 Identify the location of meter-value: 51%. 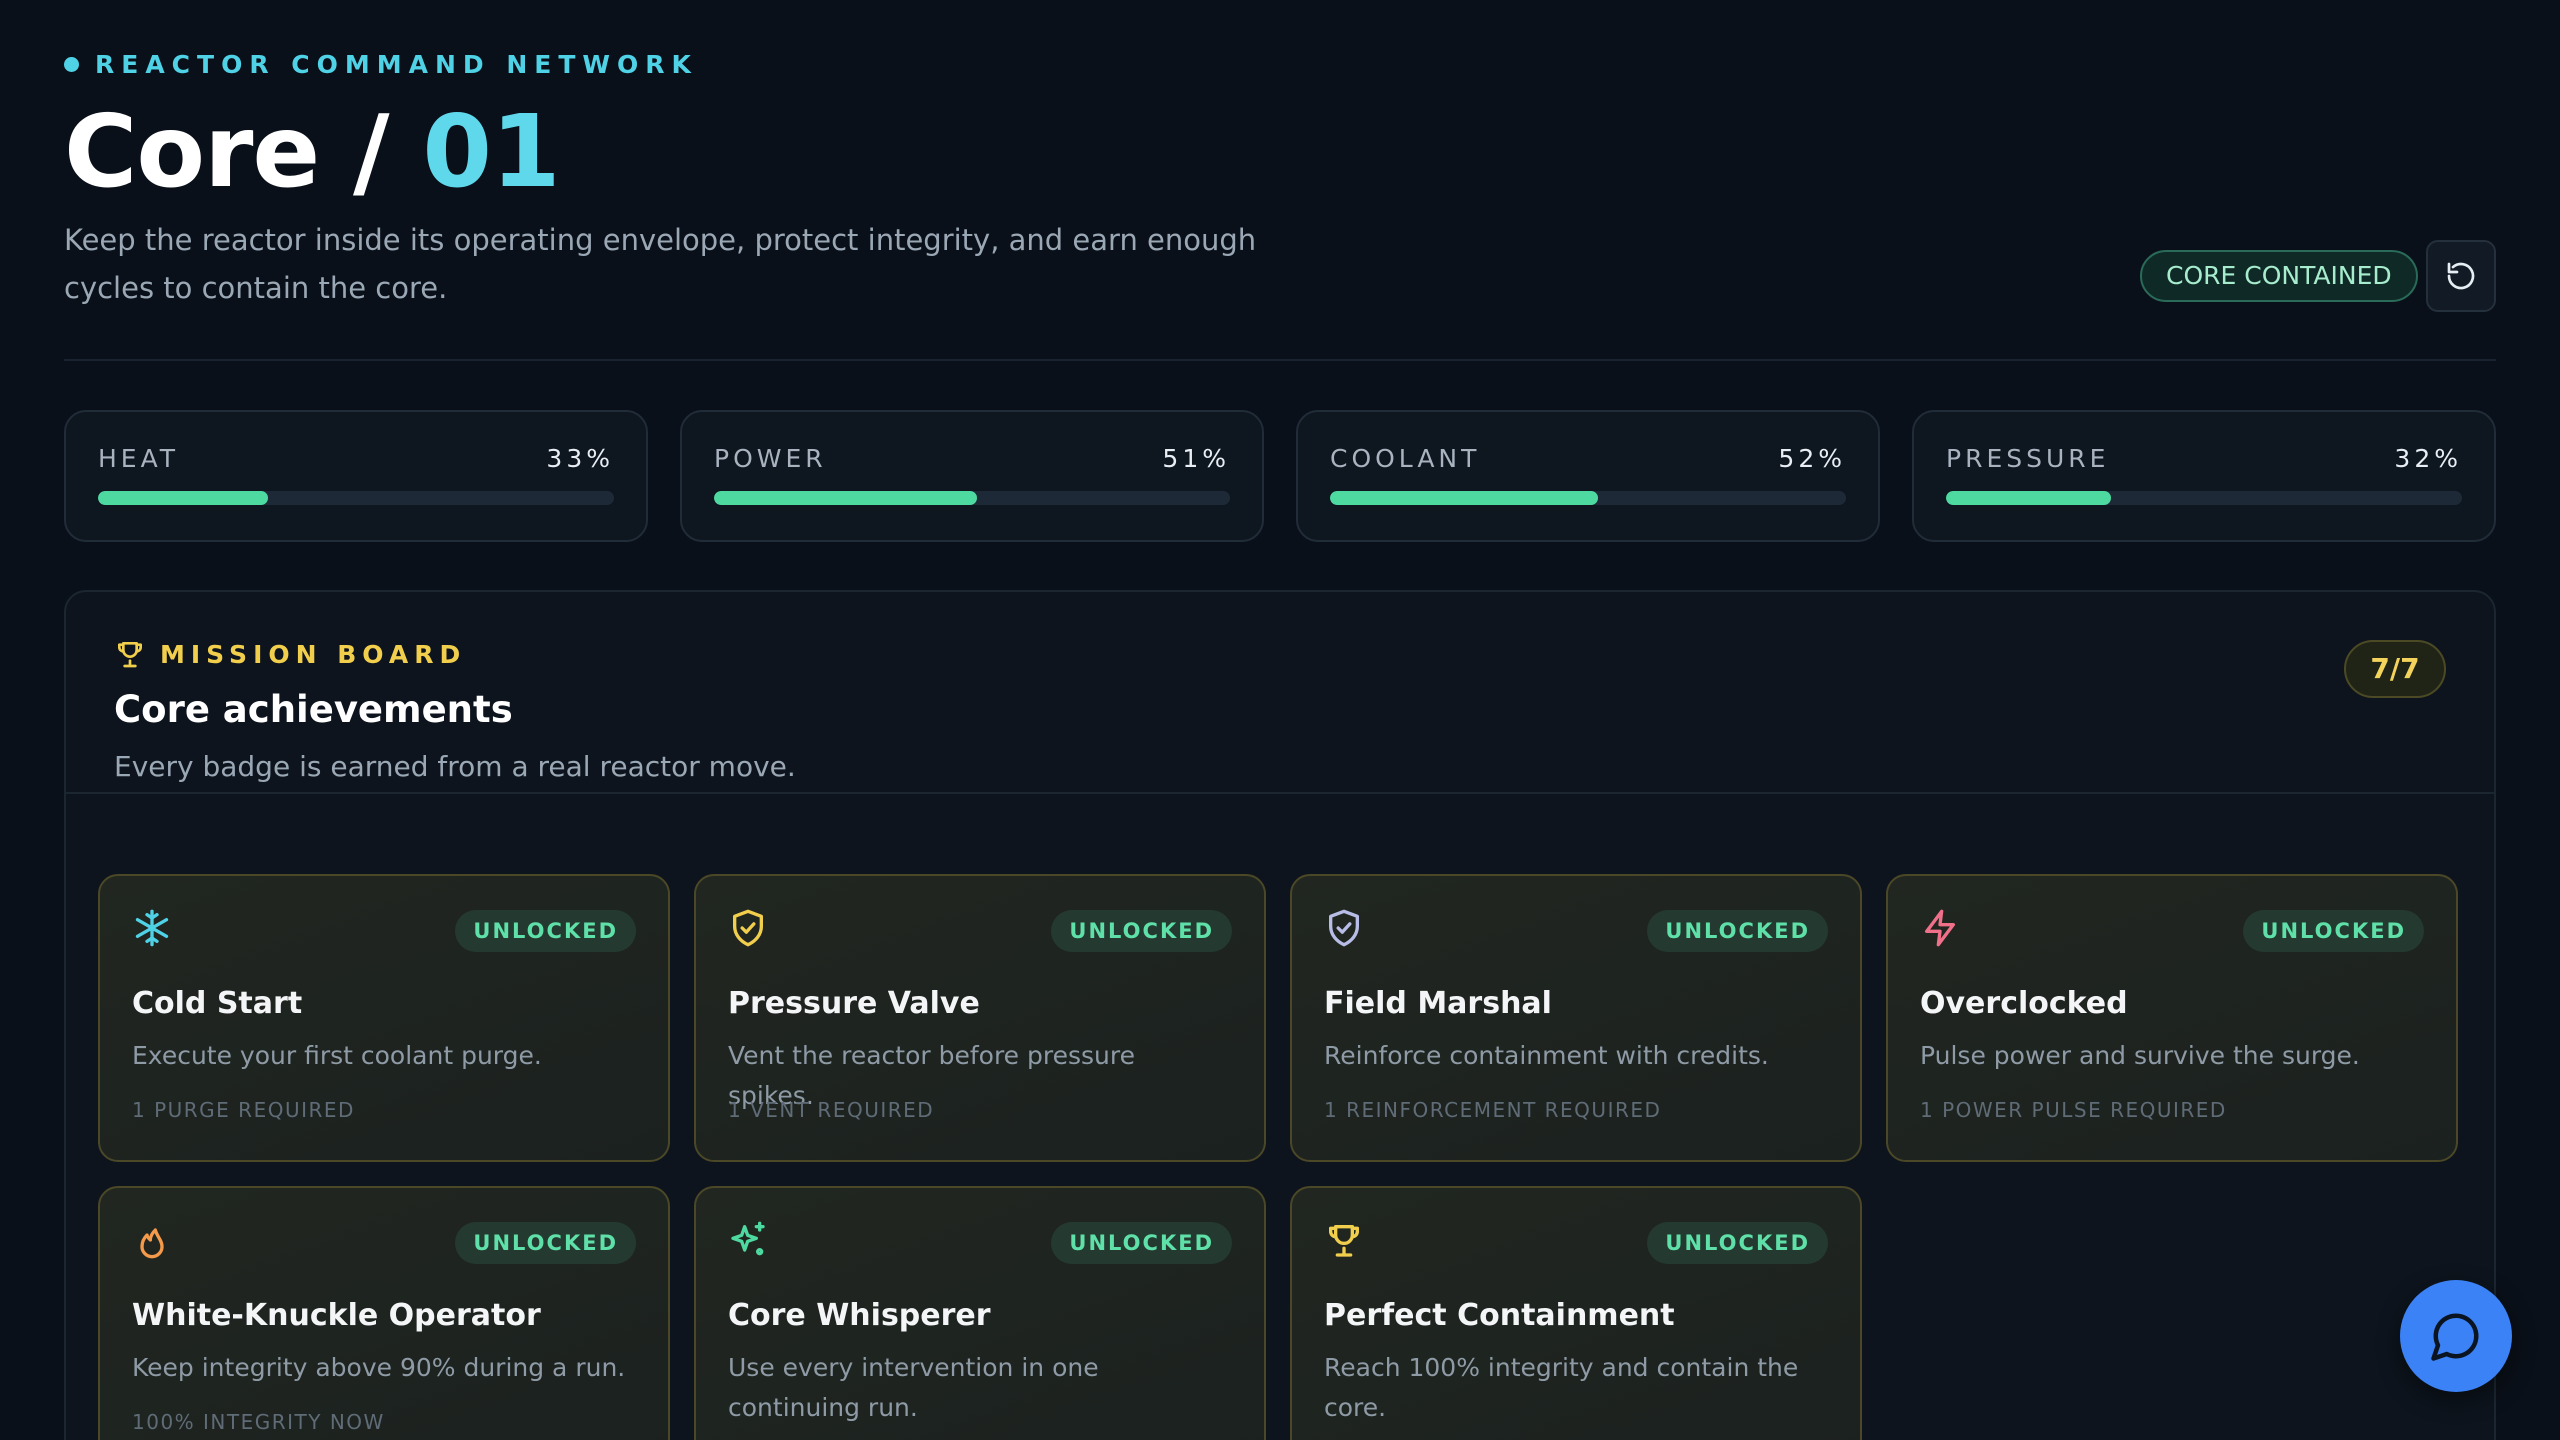
(1196, 458).